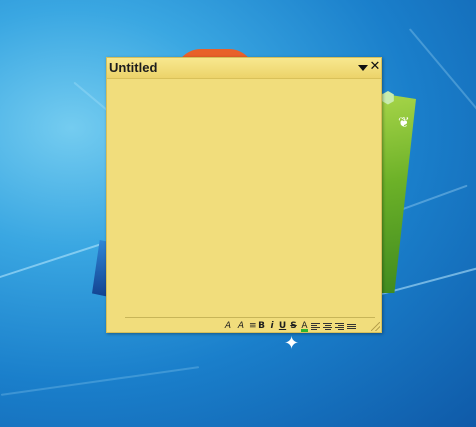  I want to click on note-title: Untitled, so click(133, 67).